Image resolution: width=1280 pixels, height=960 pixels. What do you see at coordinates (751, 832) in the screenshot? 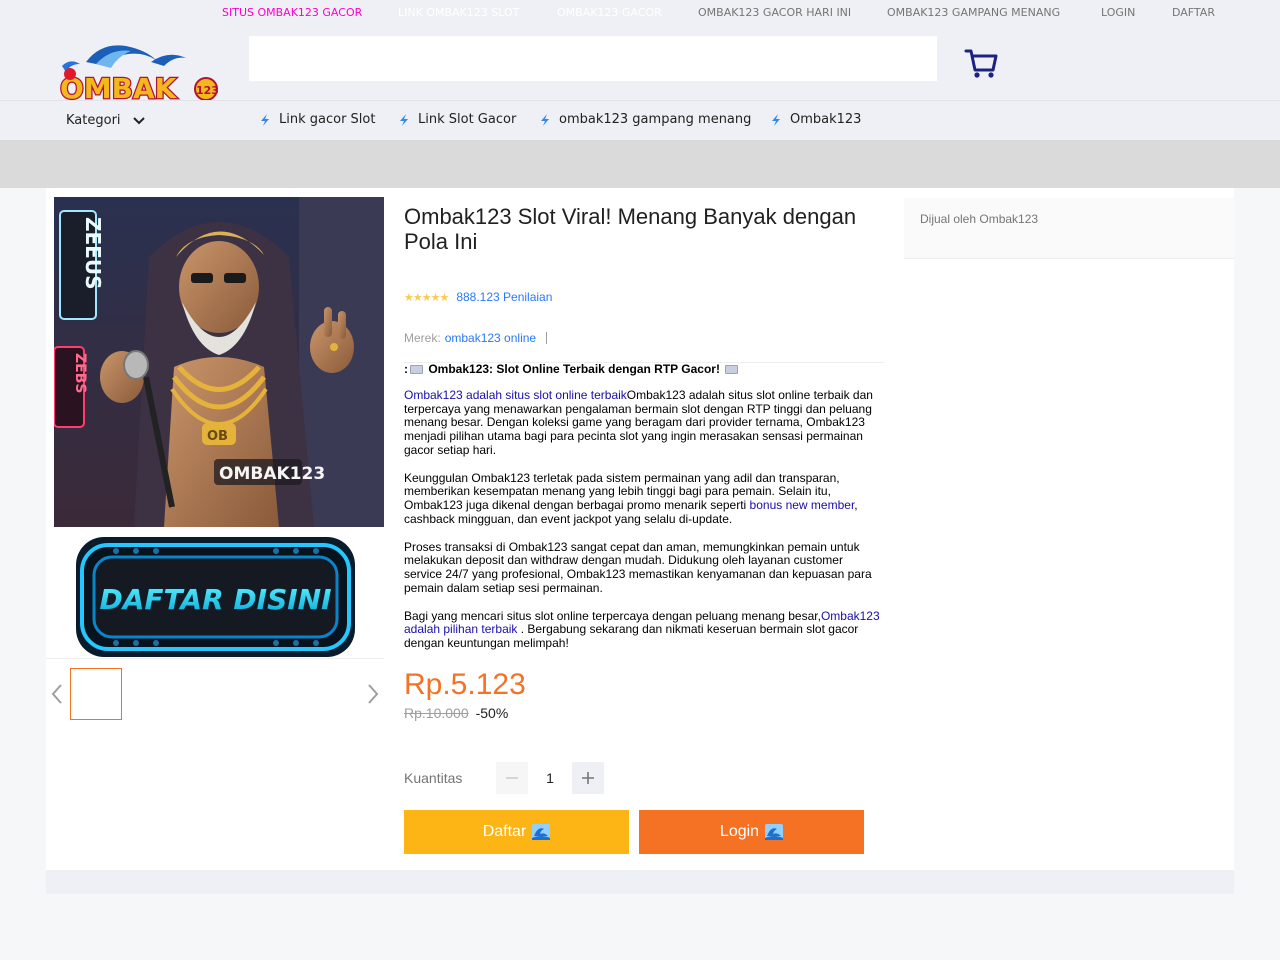
I see `login-button: Login` at bounding box center [751, 832].